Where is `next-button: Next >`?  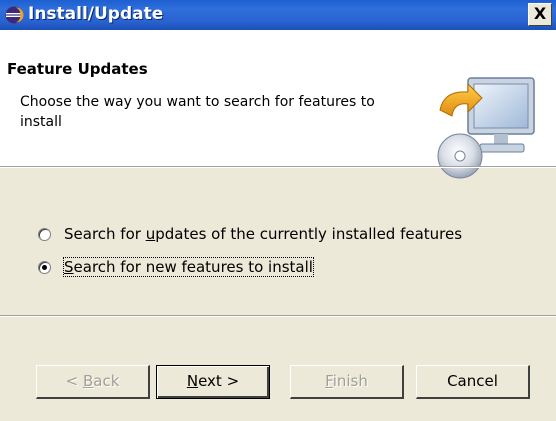 next-button: Next > is located at coordinates (213, 382).